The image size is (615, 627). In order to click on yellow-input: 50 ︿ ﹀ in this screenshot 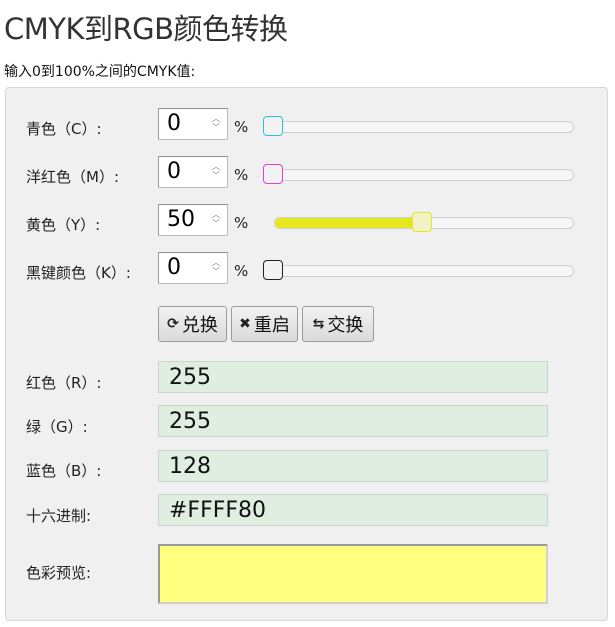, I will do `click(193, 220)`.